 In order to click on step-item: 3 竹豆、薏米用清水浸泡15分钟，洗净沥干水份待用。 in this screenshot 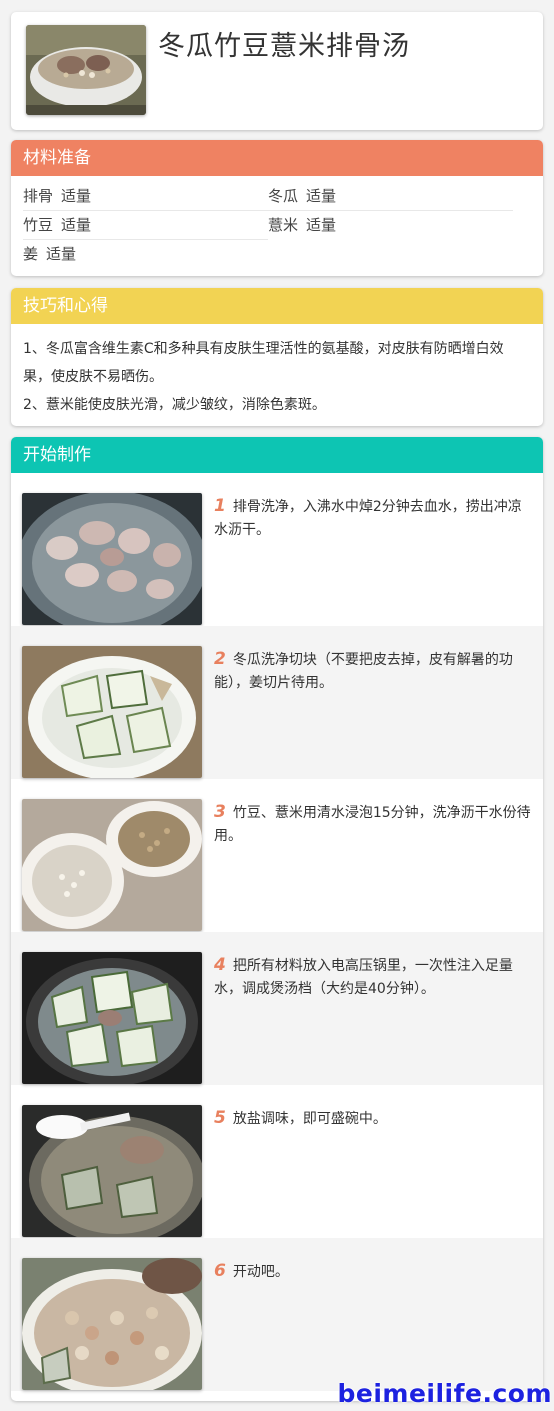, I will do `click(277, 855)`.